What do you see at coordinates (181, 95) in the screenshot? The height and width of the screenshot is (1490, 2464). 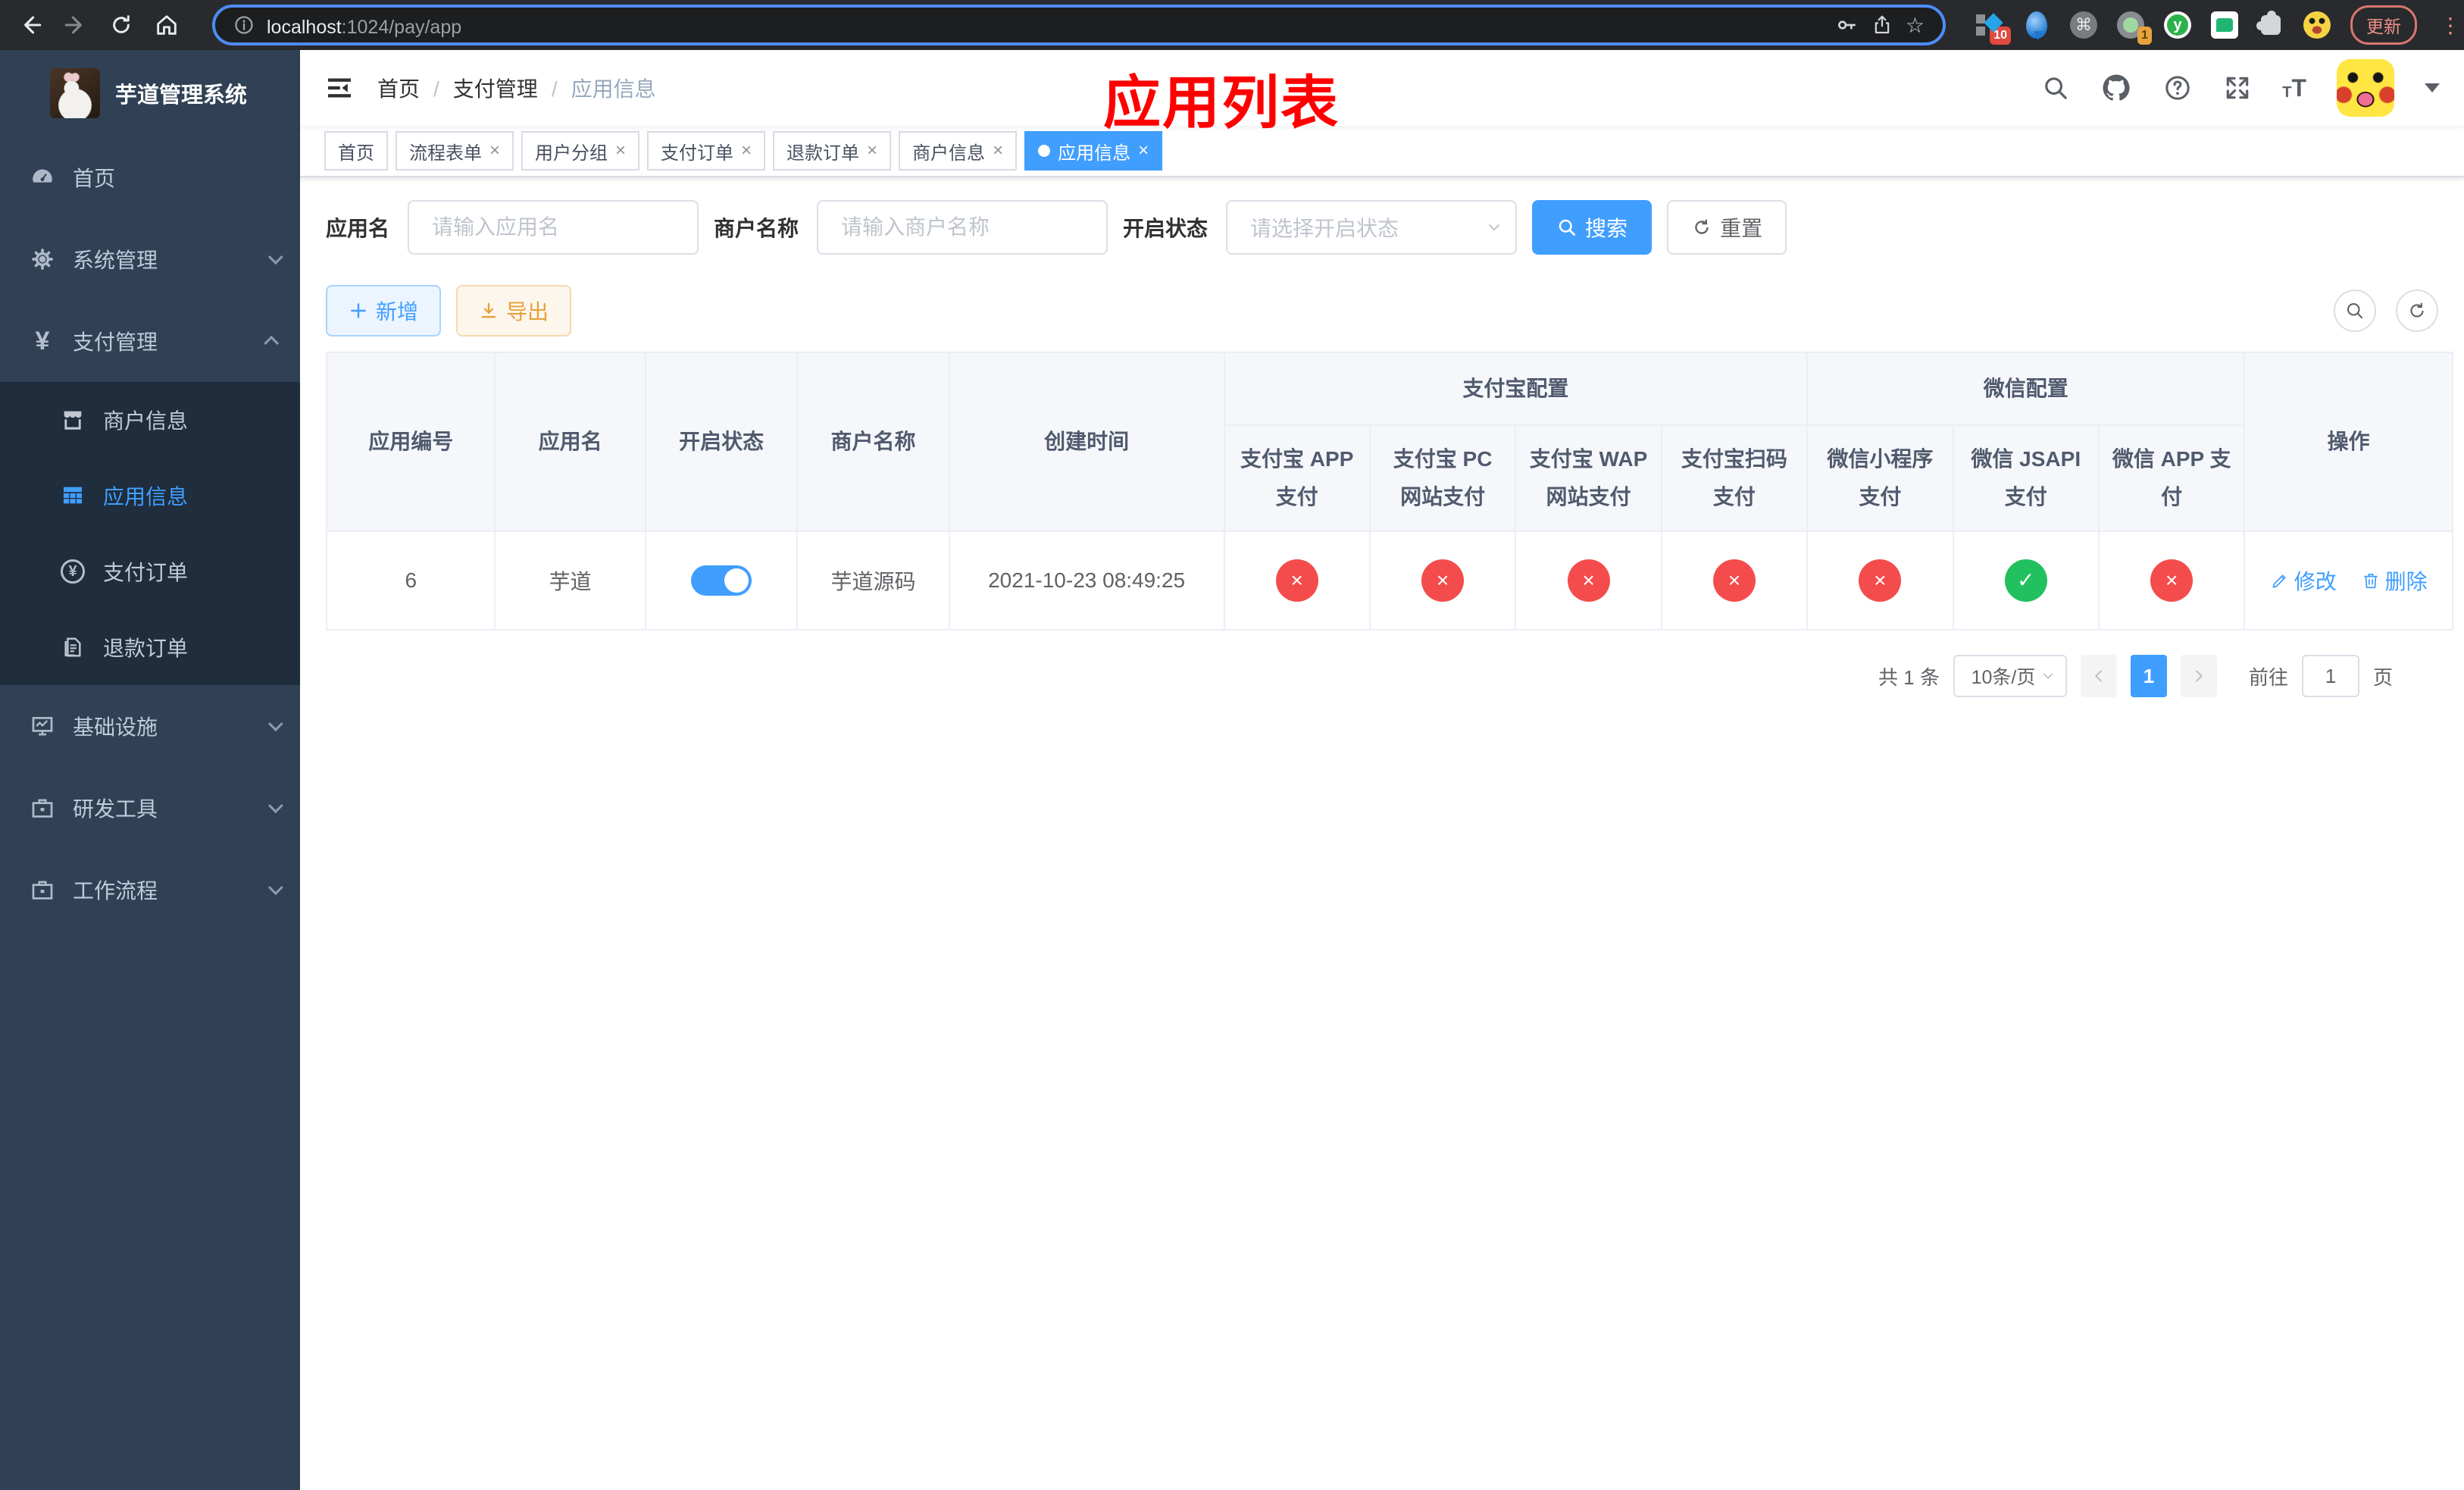 I see `app-title: 芋道管理系统` at bounding box center [181, 95].